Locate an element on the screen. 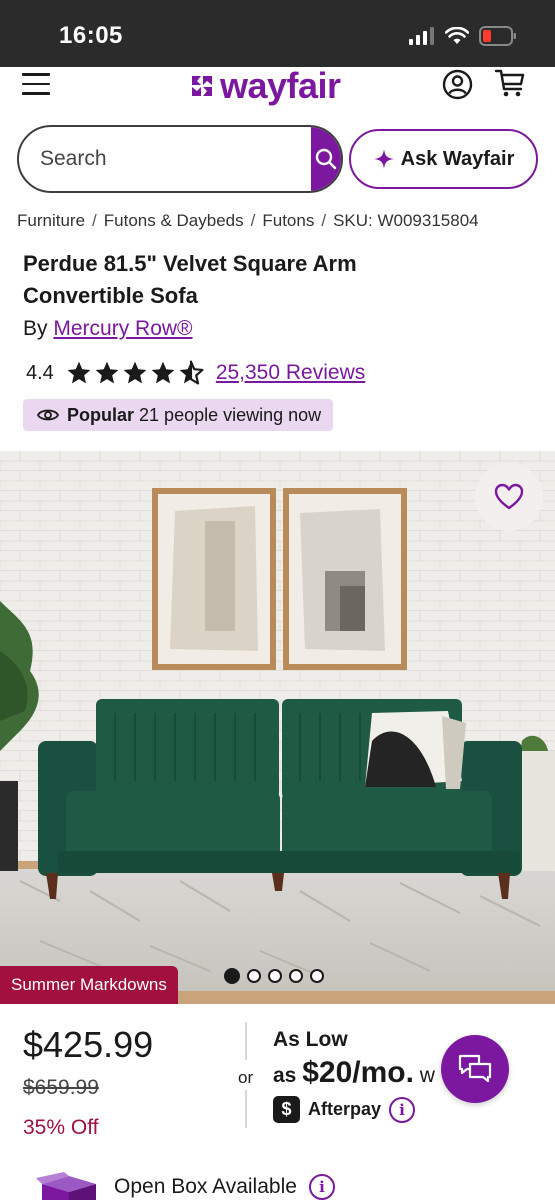  or-text: or is located at coordinates (246, 1077).